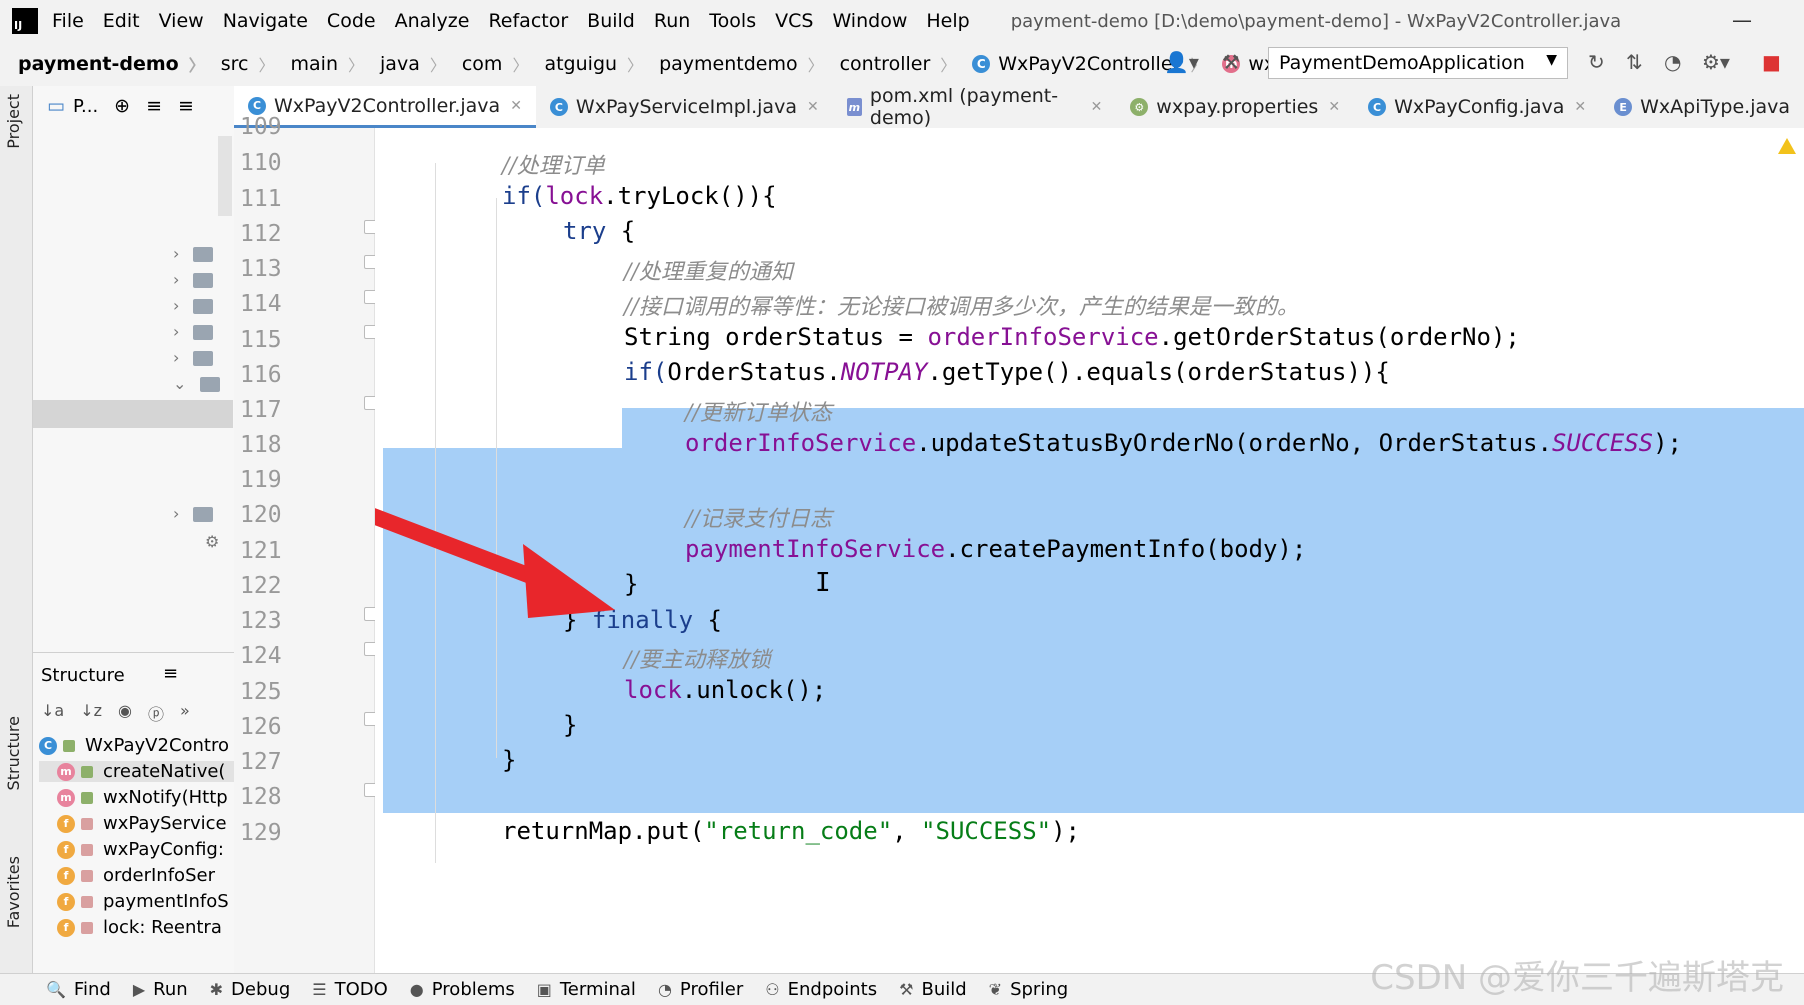  I want to click on problems-tool: ● Problems, so click(462, 989).